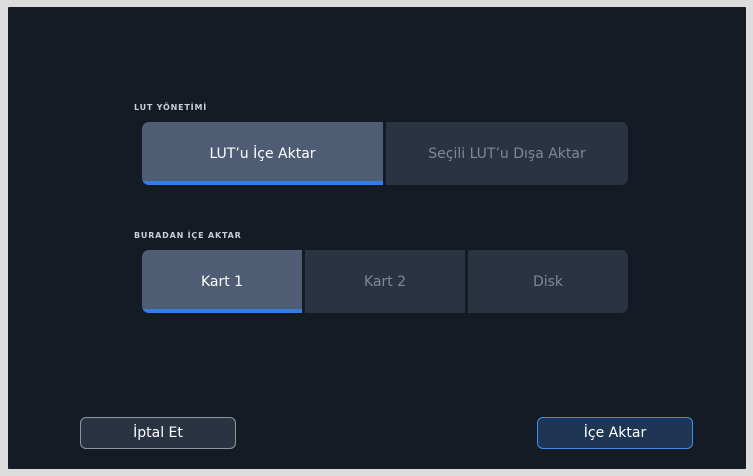 This screenshot has height=476, width=753. I want to click on import-source-segmented-control: Kart 1 Kart 2 Disk, so click(385, 281).